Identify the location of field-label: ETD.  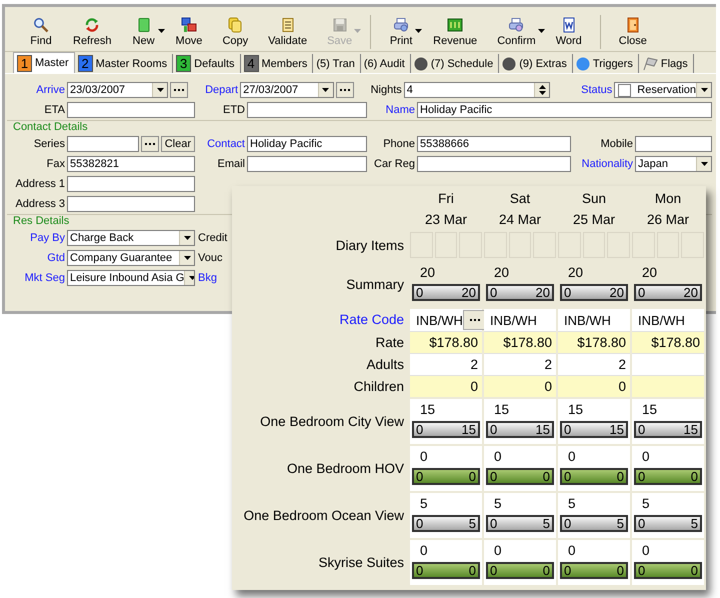
(233, 110).